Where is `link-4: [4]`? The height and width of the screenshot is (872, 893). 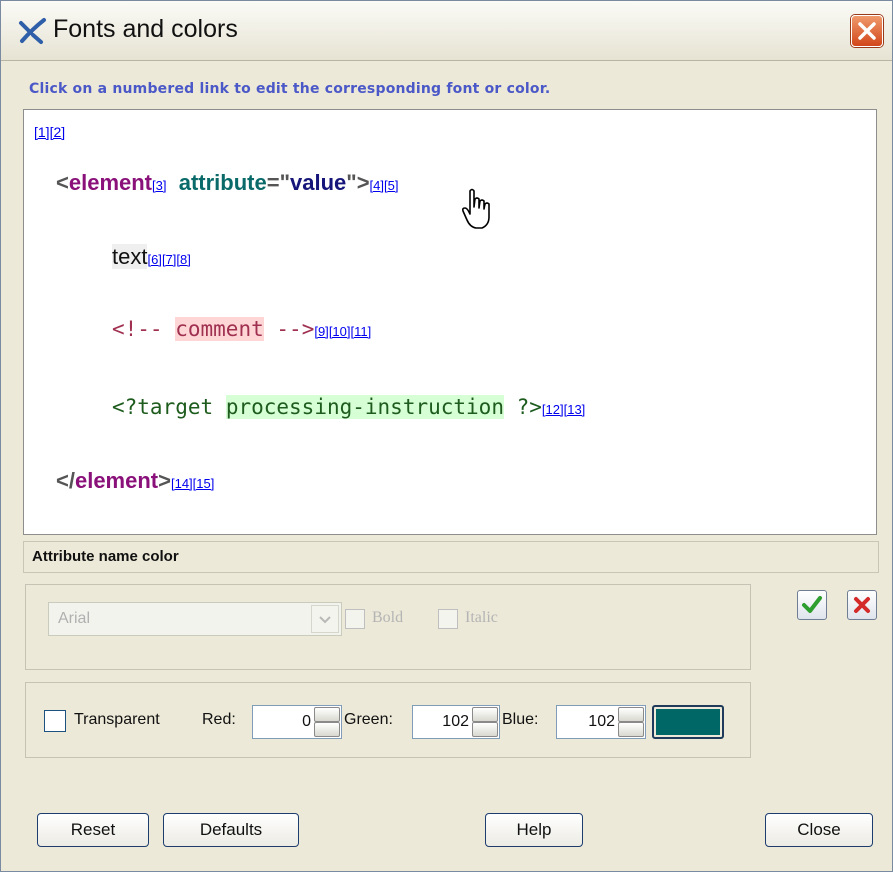
link-4: [4] is located at coordinates (377, 185).